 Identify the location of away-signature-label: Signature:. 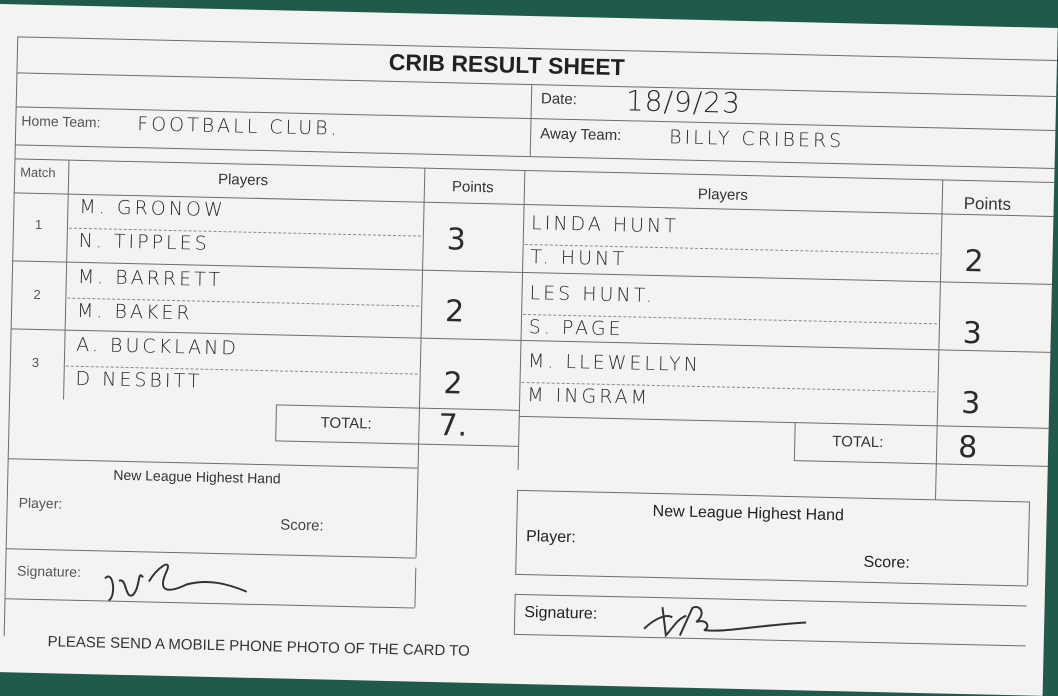
(561, 613).